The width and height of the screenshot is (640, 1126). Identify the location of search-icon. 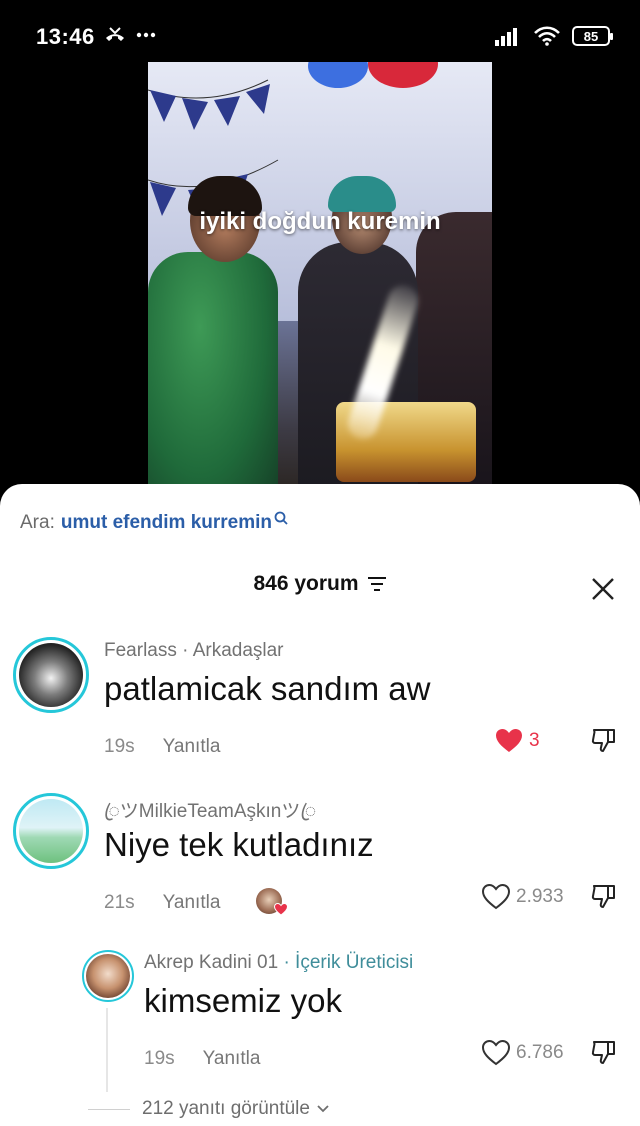
(281, 518).